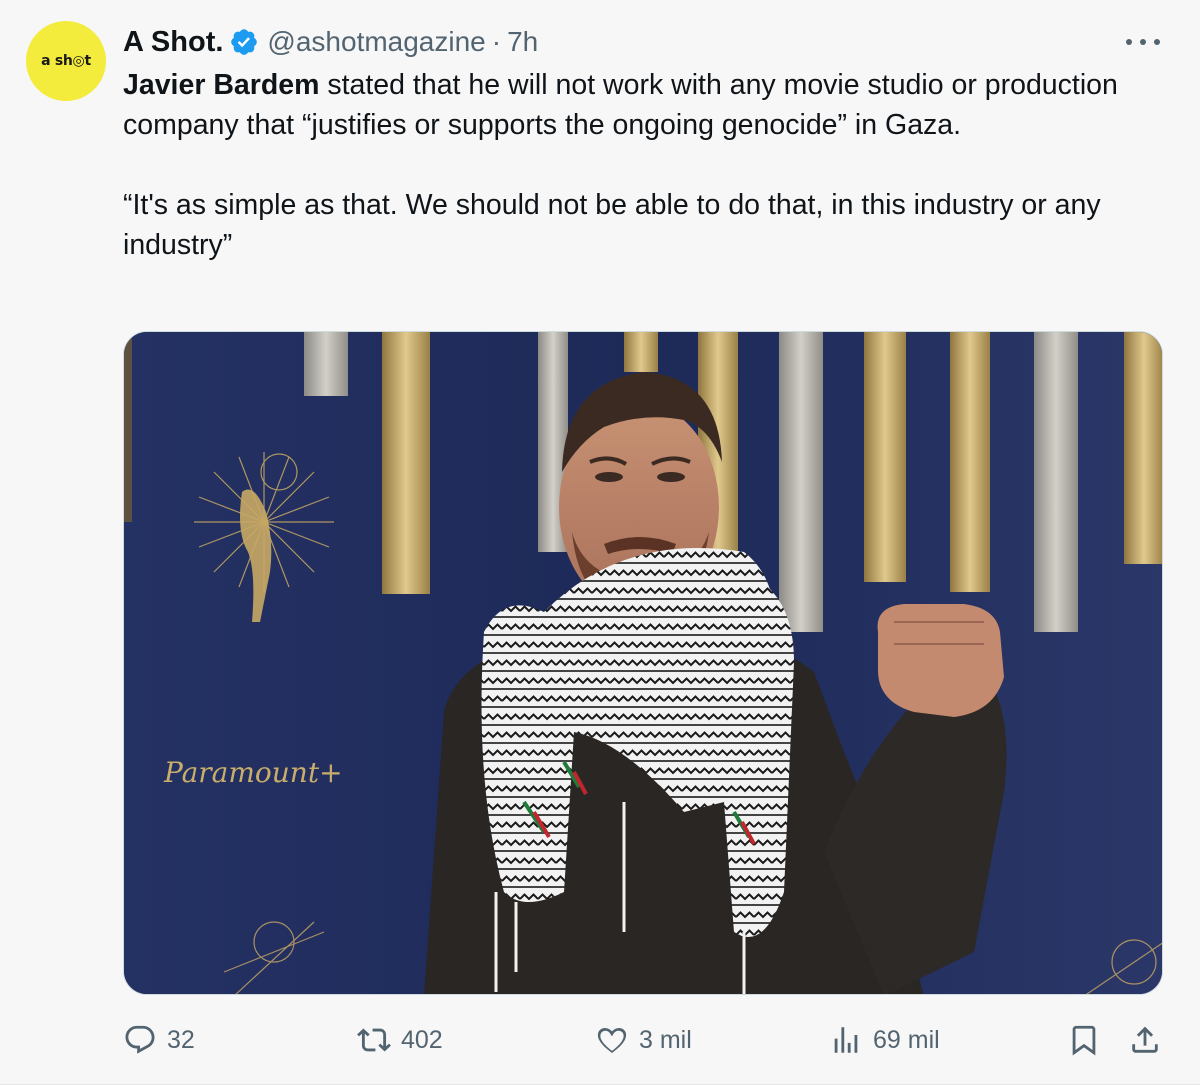  I want to click on reply-icon, so click(140, 1039).